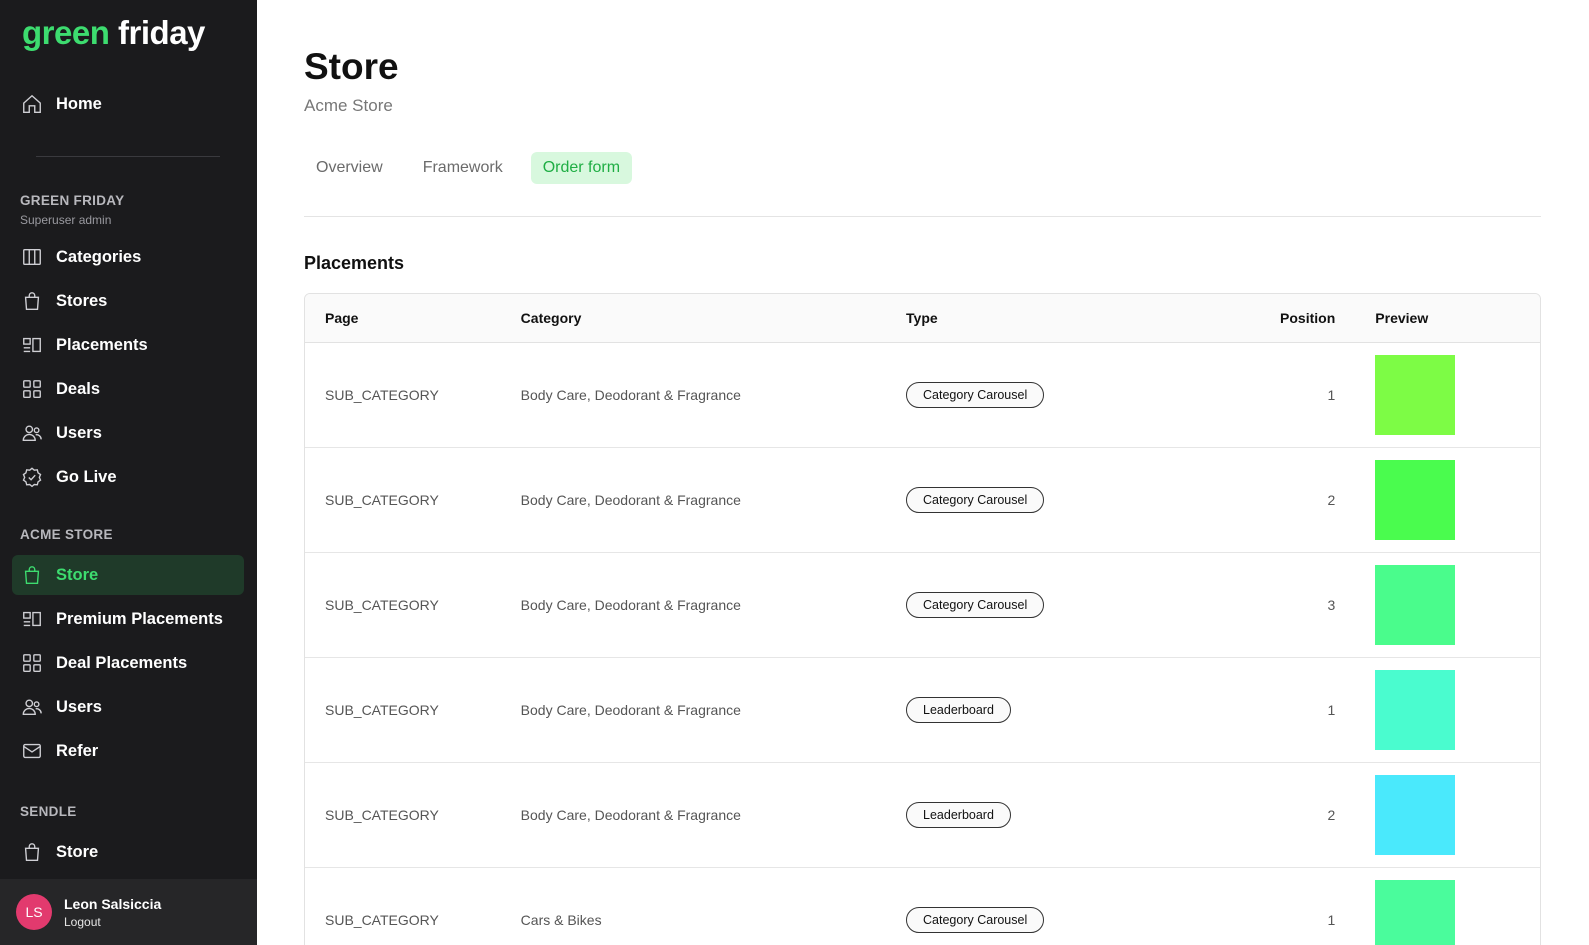  I want to click on mail-icon, so click(32, 751).